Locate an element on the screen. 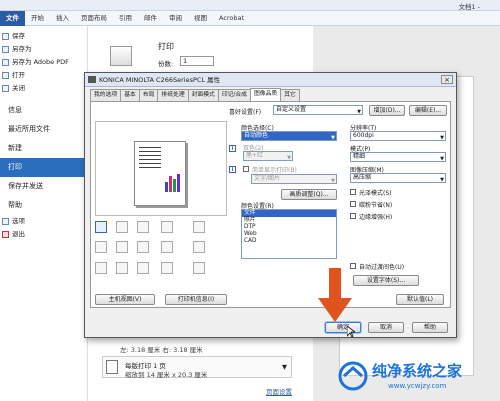 Image resolution: width=500 pixels, height=401 pixels. tab-cover-mode: 封面模式 is located at coordinates (203, 95).